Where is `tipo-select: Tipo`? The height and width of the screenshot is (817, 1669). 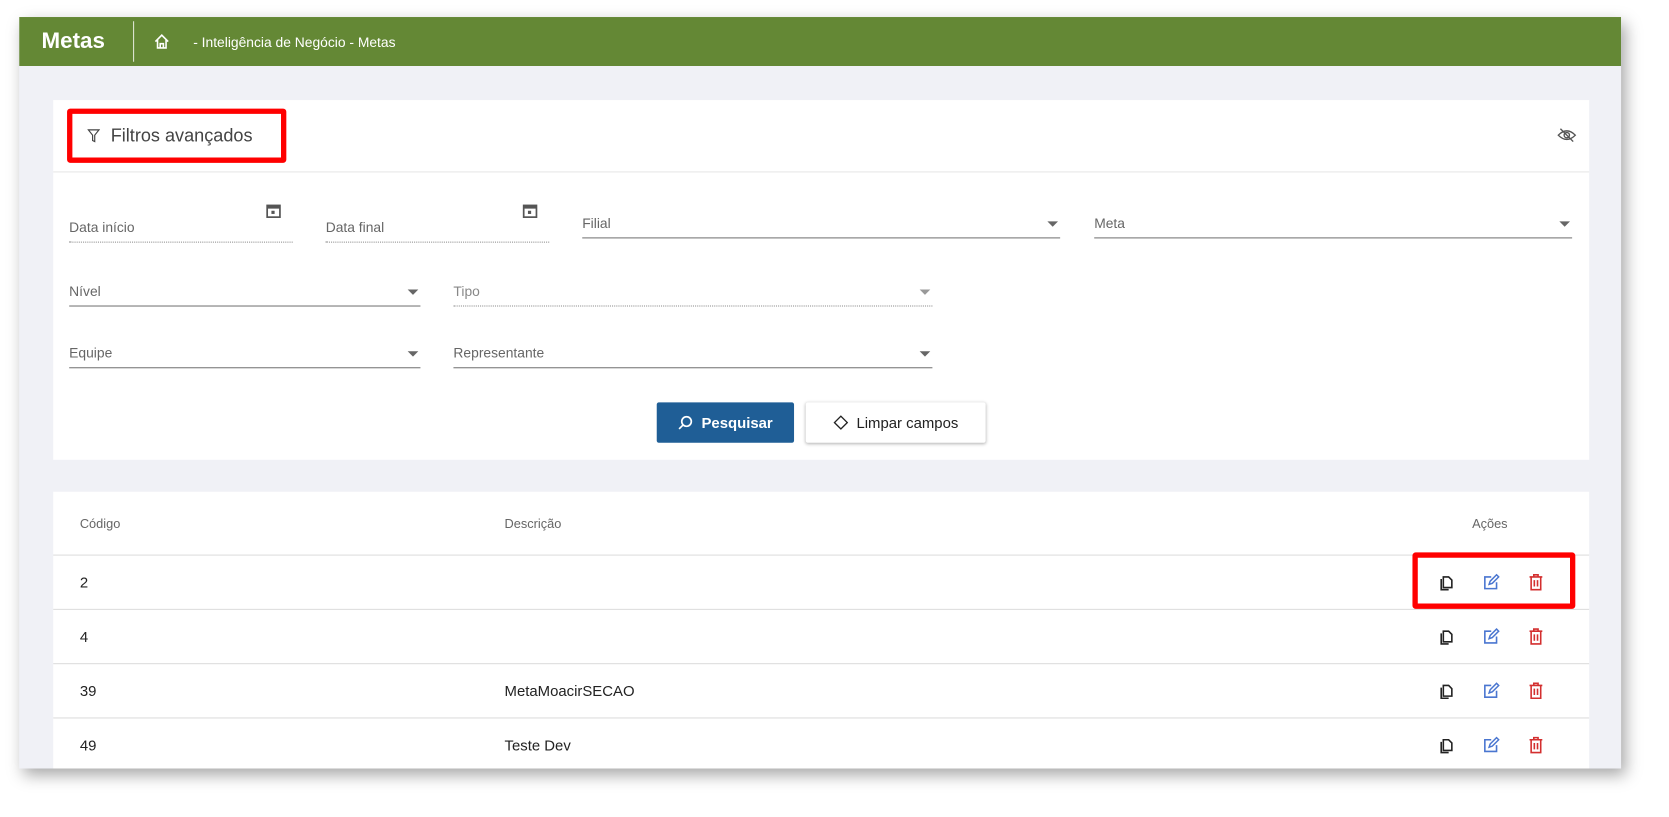 tipo-select: Tipo is located at coordinates (693, 291).